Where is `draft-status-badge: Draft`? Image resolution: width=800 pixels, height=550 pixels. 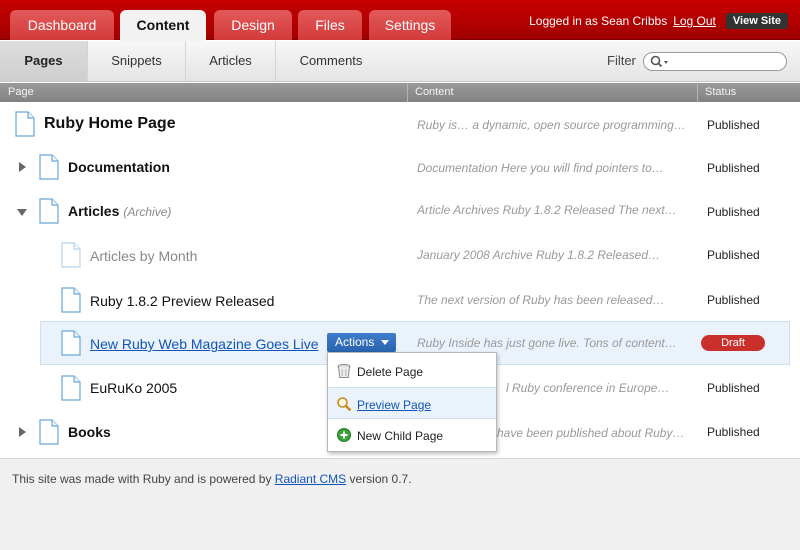
draft-status-badge: Draft is located at coordinates (733, 343).